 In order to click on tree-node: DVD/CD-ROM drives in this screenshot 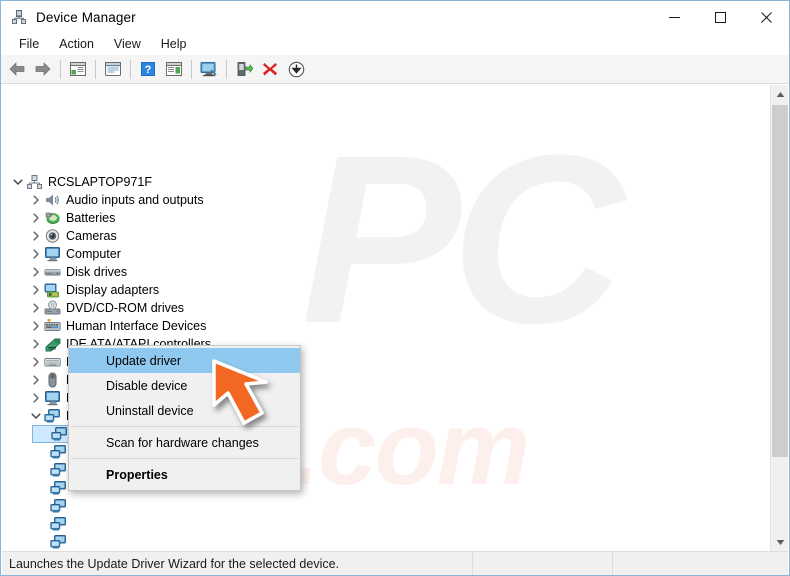, I will do `click(106, 308)`.